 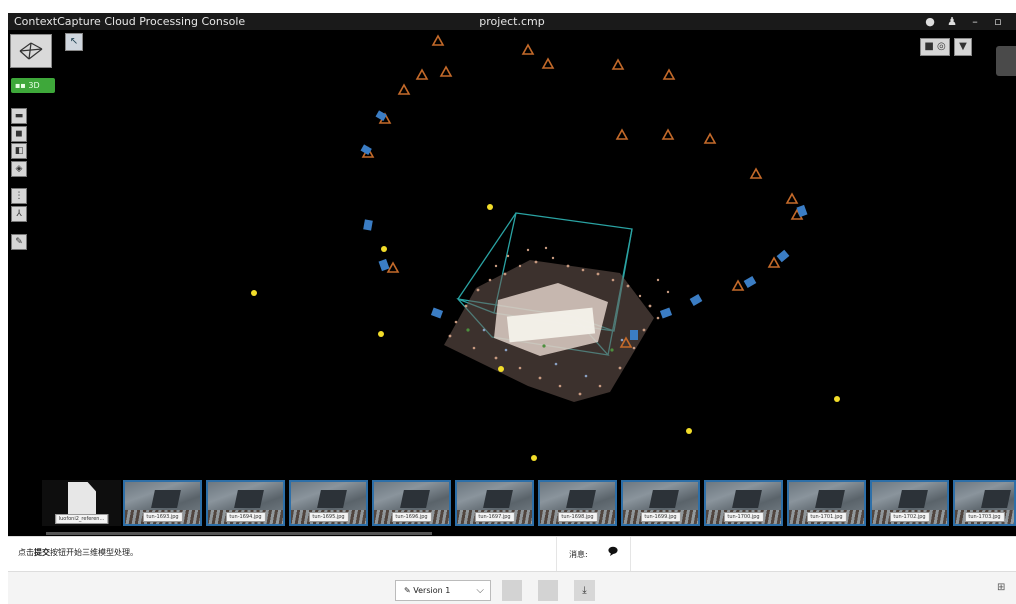 What do you see at coordinates (660, 517) in the screenshot?
I see `thumb-caption: tun-1699.jpg` at bounding box center [660, 517].